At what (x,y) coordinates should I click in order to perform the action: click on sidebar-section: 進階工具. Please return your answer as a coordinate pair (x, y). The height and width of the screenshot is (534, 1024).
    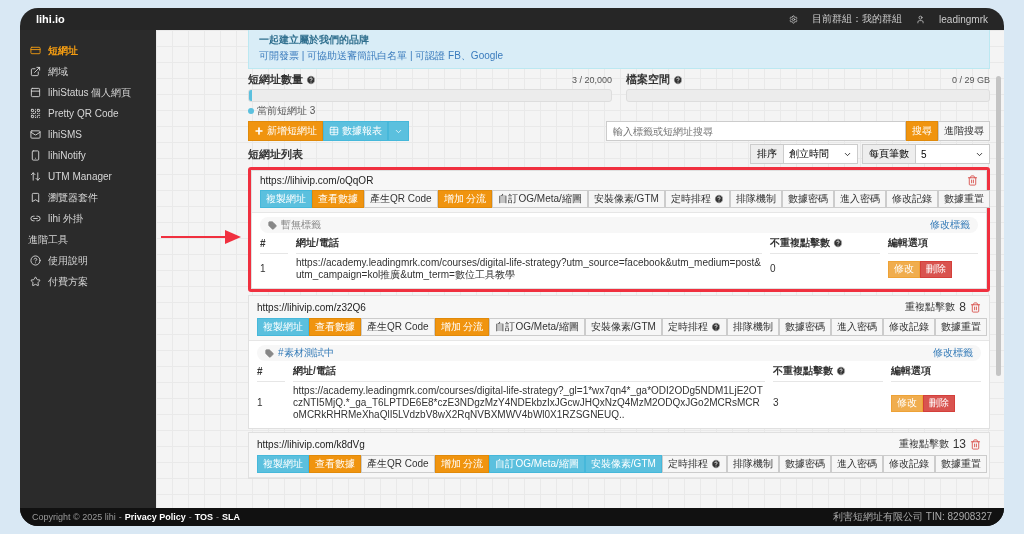
    Looking at the image, I should click on (88, 239).